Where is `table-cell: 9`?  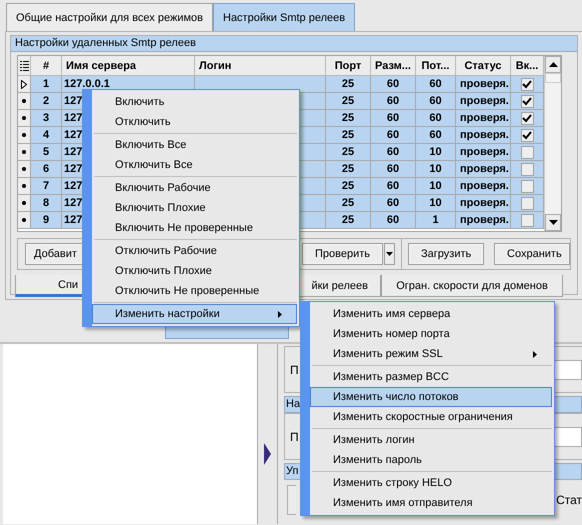 table-cell: 9 is located at coordinates (46, 220).